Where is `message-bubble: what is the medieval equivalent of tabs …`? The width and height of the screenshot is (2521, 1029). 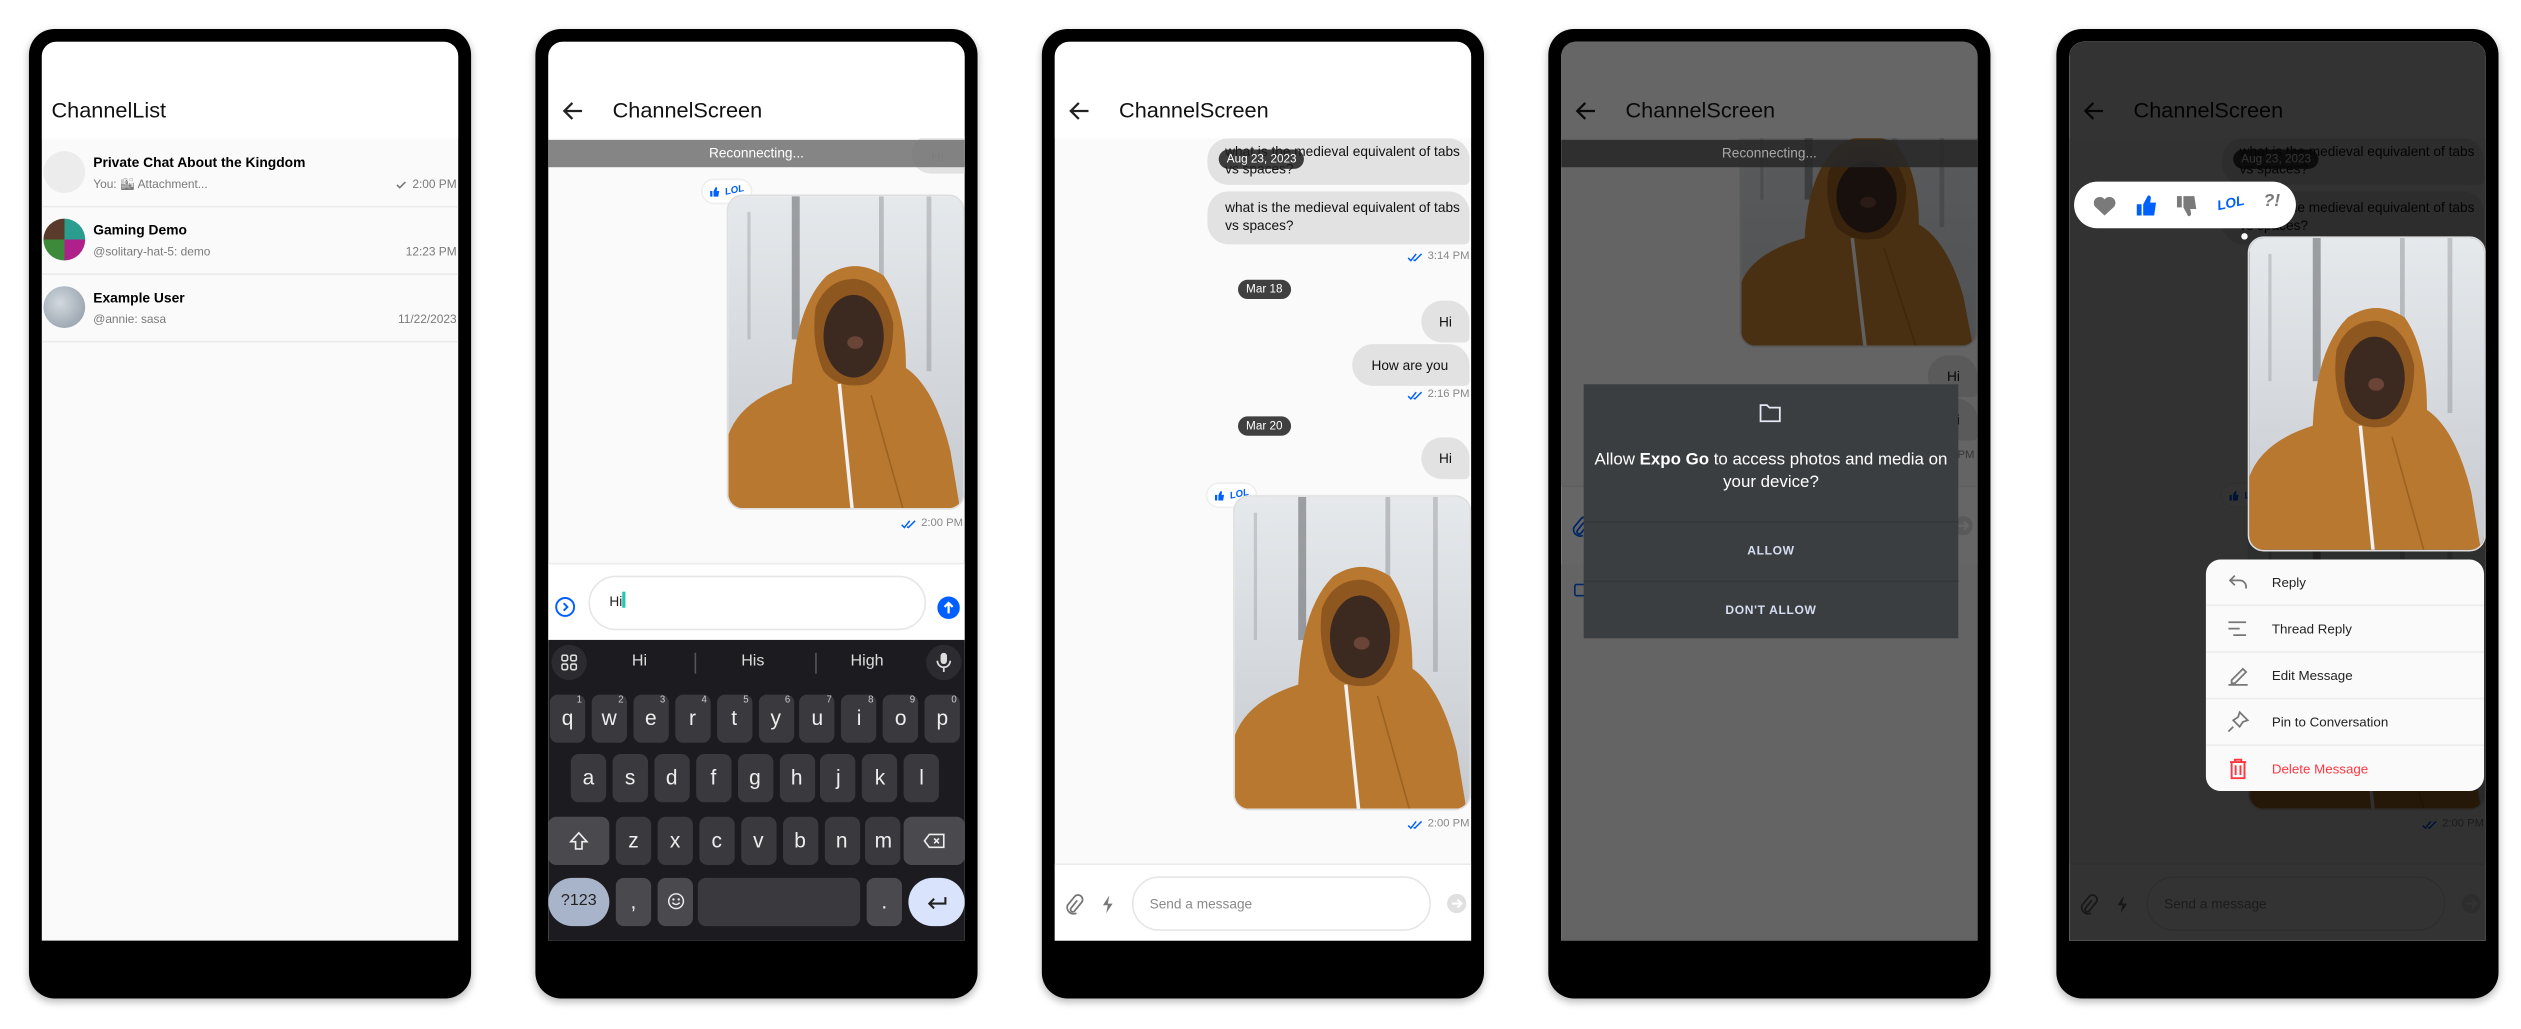 message-bubble: what is the medieval equivalent of tabs … is located at coordinates (1338, 218).